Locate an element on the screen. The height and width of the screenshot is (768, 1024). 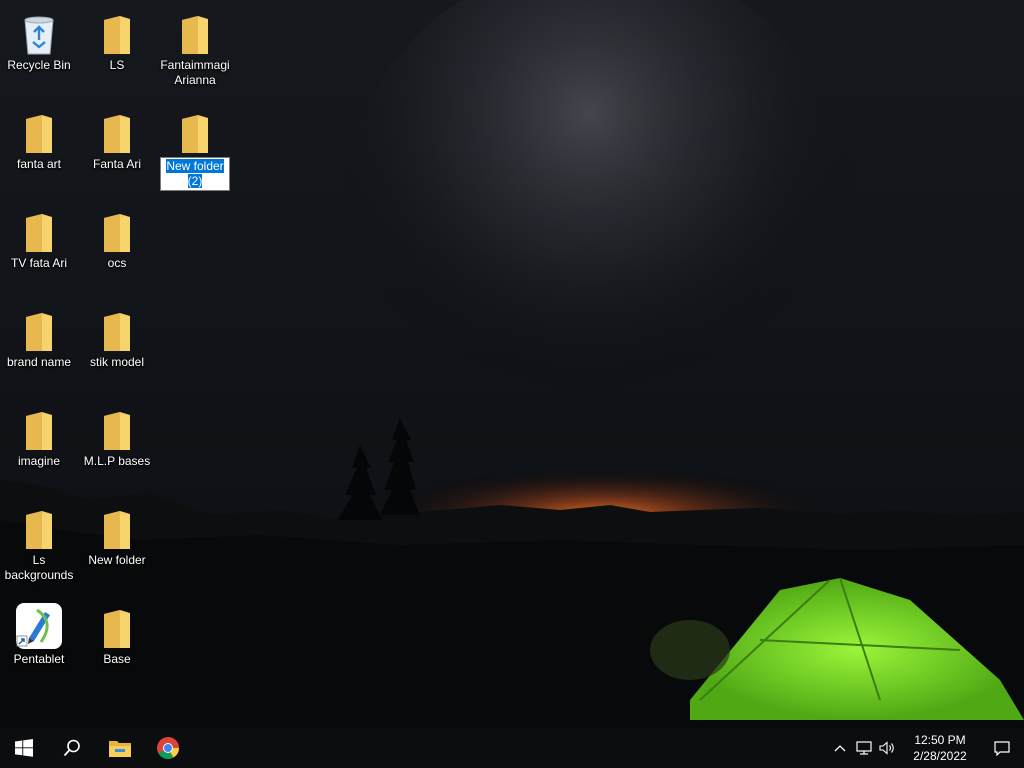
icon-label: Fantaimmagi Arianna is located at coordinates (195, 72).